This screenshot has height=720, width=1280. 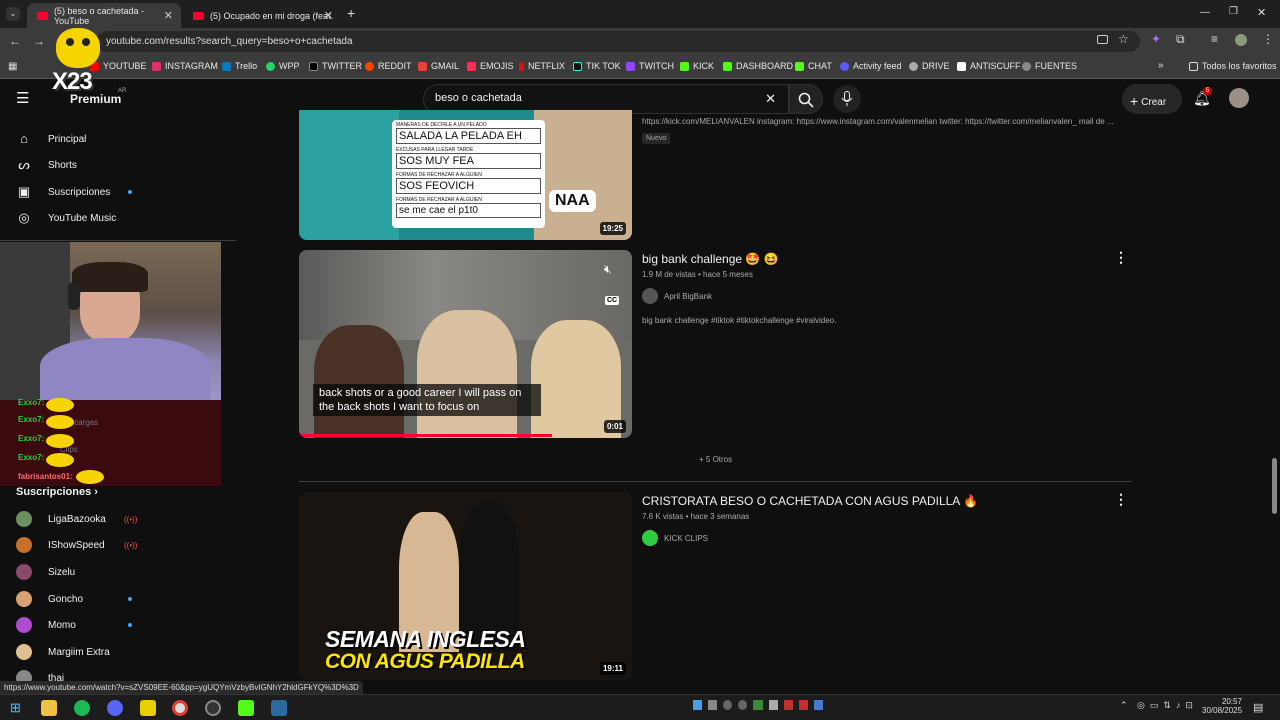 What do you see at coordinates (185, 66) in the screenshot?
I see `bookmark-instagram: INSTAGRAM` at bounding box center [185, 66].